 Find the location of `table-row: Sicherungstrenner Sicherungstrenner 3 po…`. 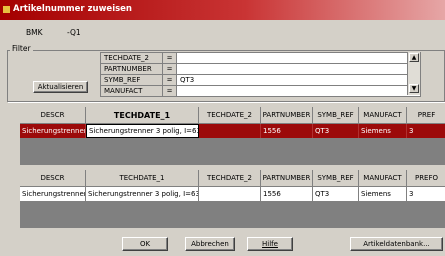

table-row: Sicherungstrenner Sicherungstrenner 3 po… is located at coordinates (232, 194).